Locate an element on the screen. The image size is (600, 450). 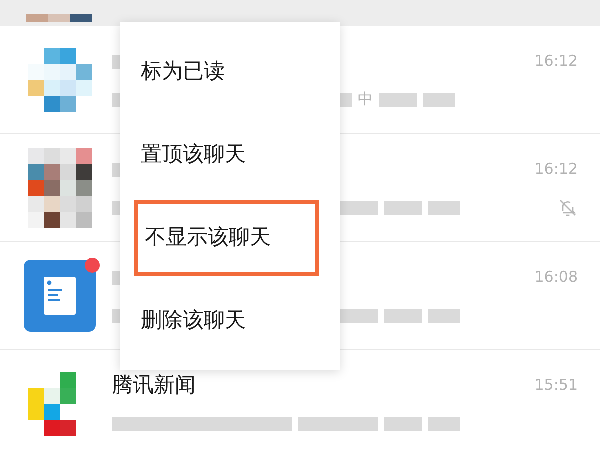
menu-item: 标为已读 is located at coordinates (226, 72).